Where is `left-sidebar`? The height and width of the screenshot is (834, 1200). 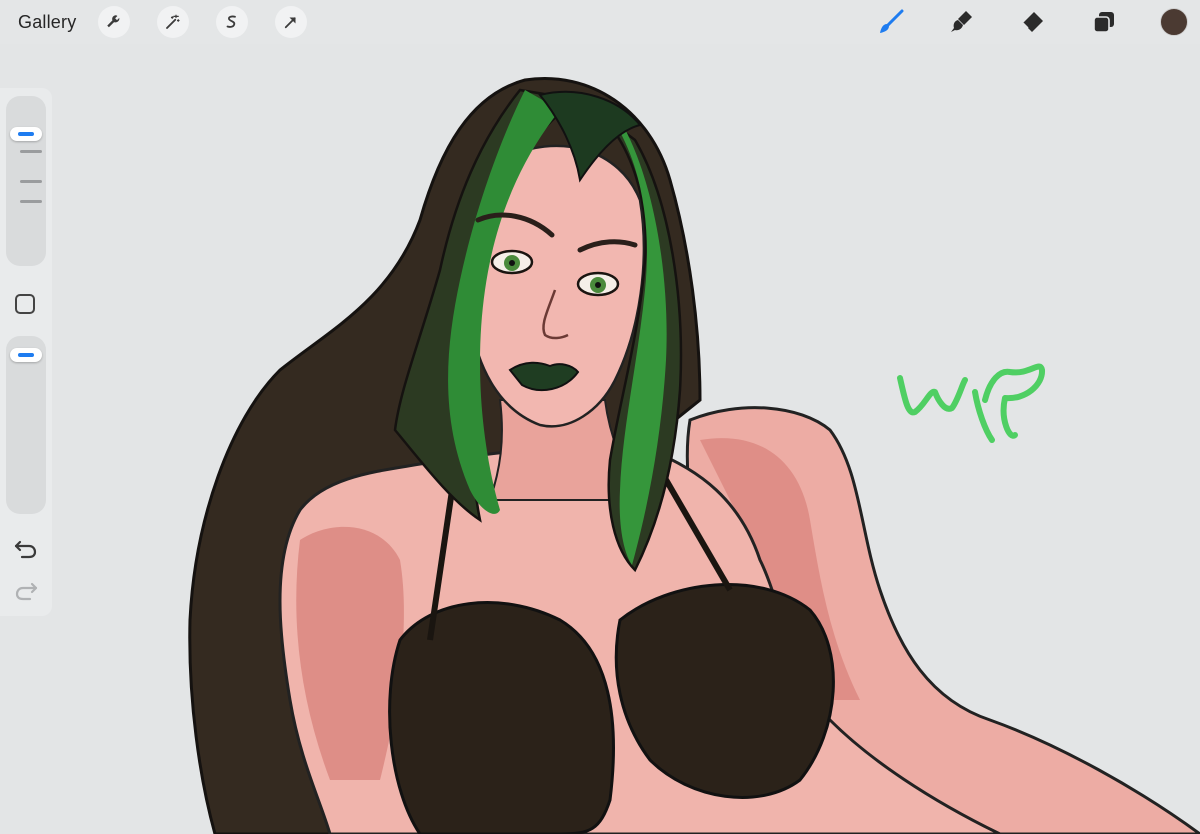 left-sidebar is located at coordinates (26, 352).